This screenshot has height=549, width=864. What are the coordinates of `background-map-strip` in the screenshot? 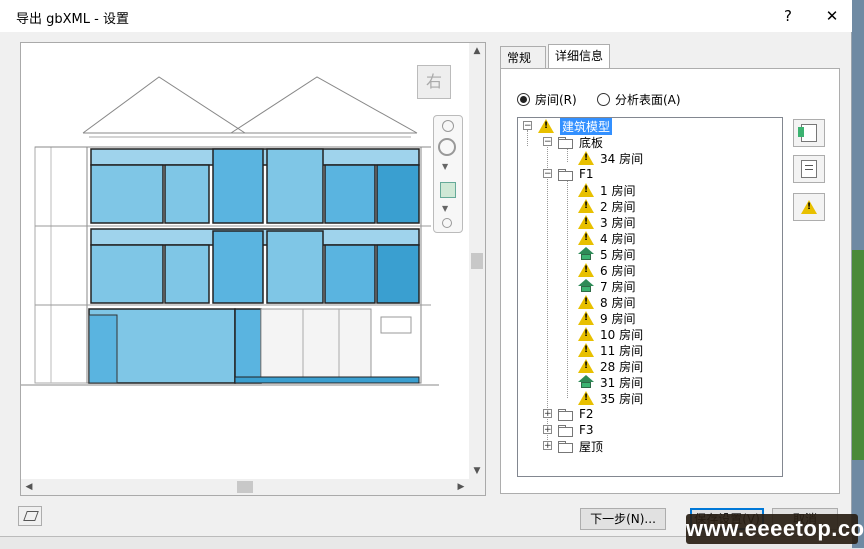 It's located at (858, 355).